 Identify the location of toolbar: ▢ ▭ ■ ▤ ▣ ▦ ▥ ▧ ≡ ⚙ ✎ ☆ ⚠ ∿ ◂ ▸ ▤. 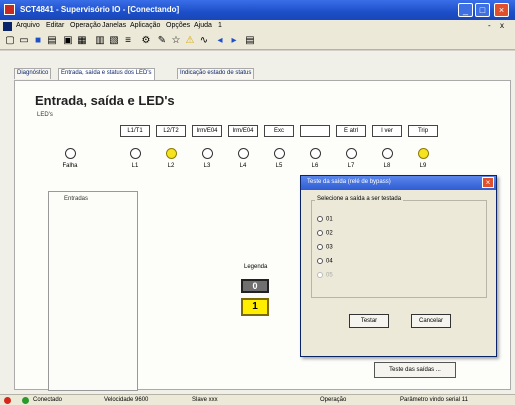
(257, 41).